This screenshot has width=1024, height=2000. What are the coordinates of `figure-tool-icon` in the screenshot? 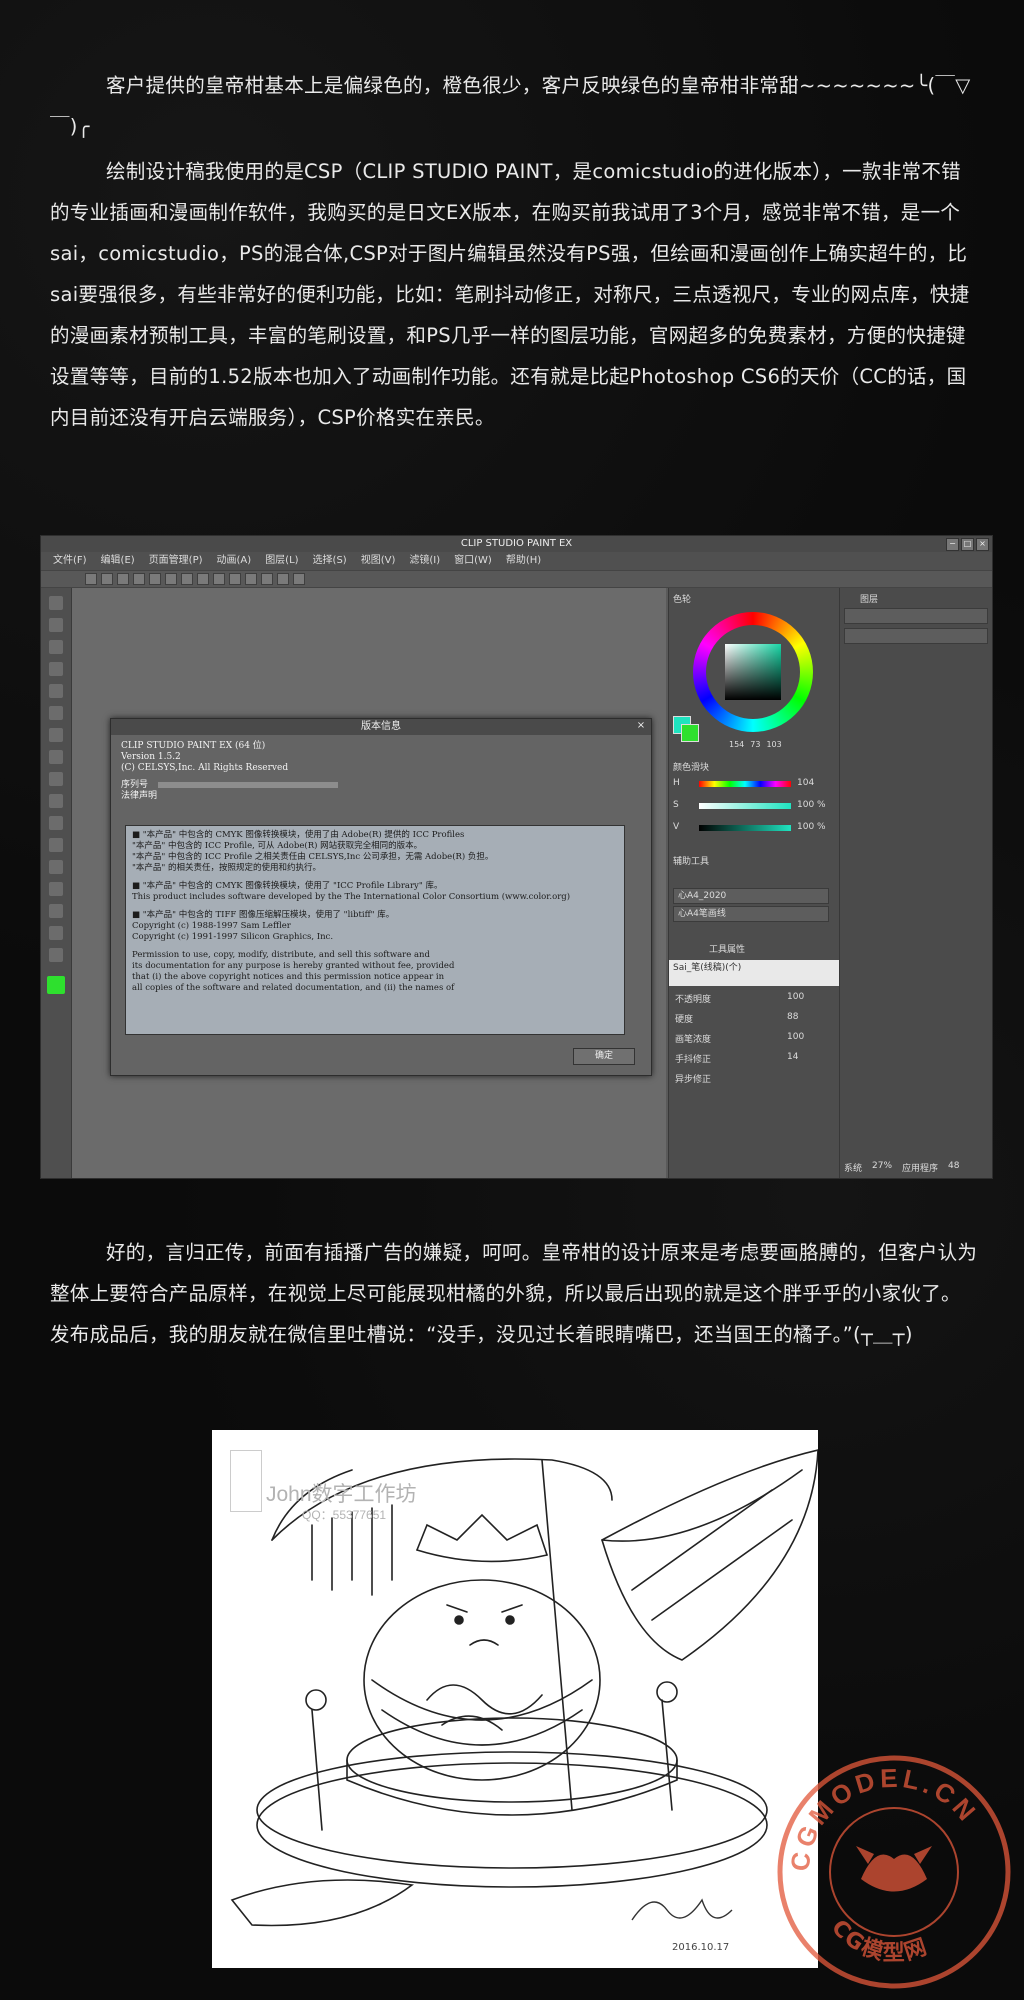 It's located at (56, 867).